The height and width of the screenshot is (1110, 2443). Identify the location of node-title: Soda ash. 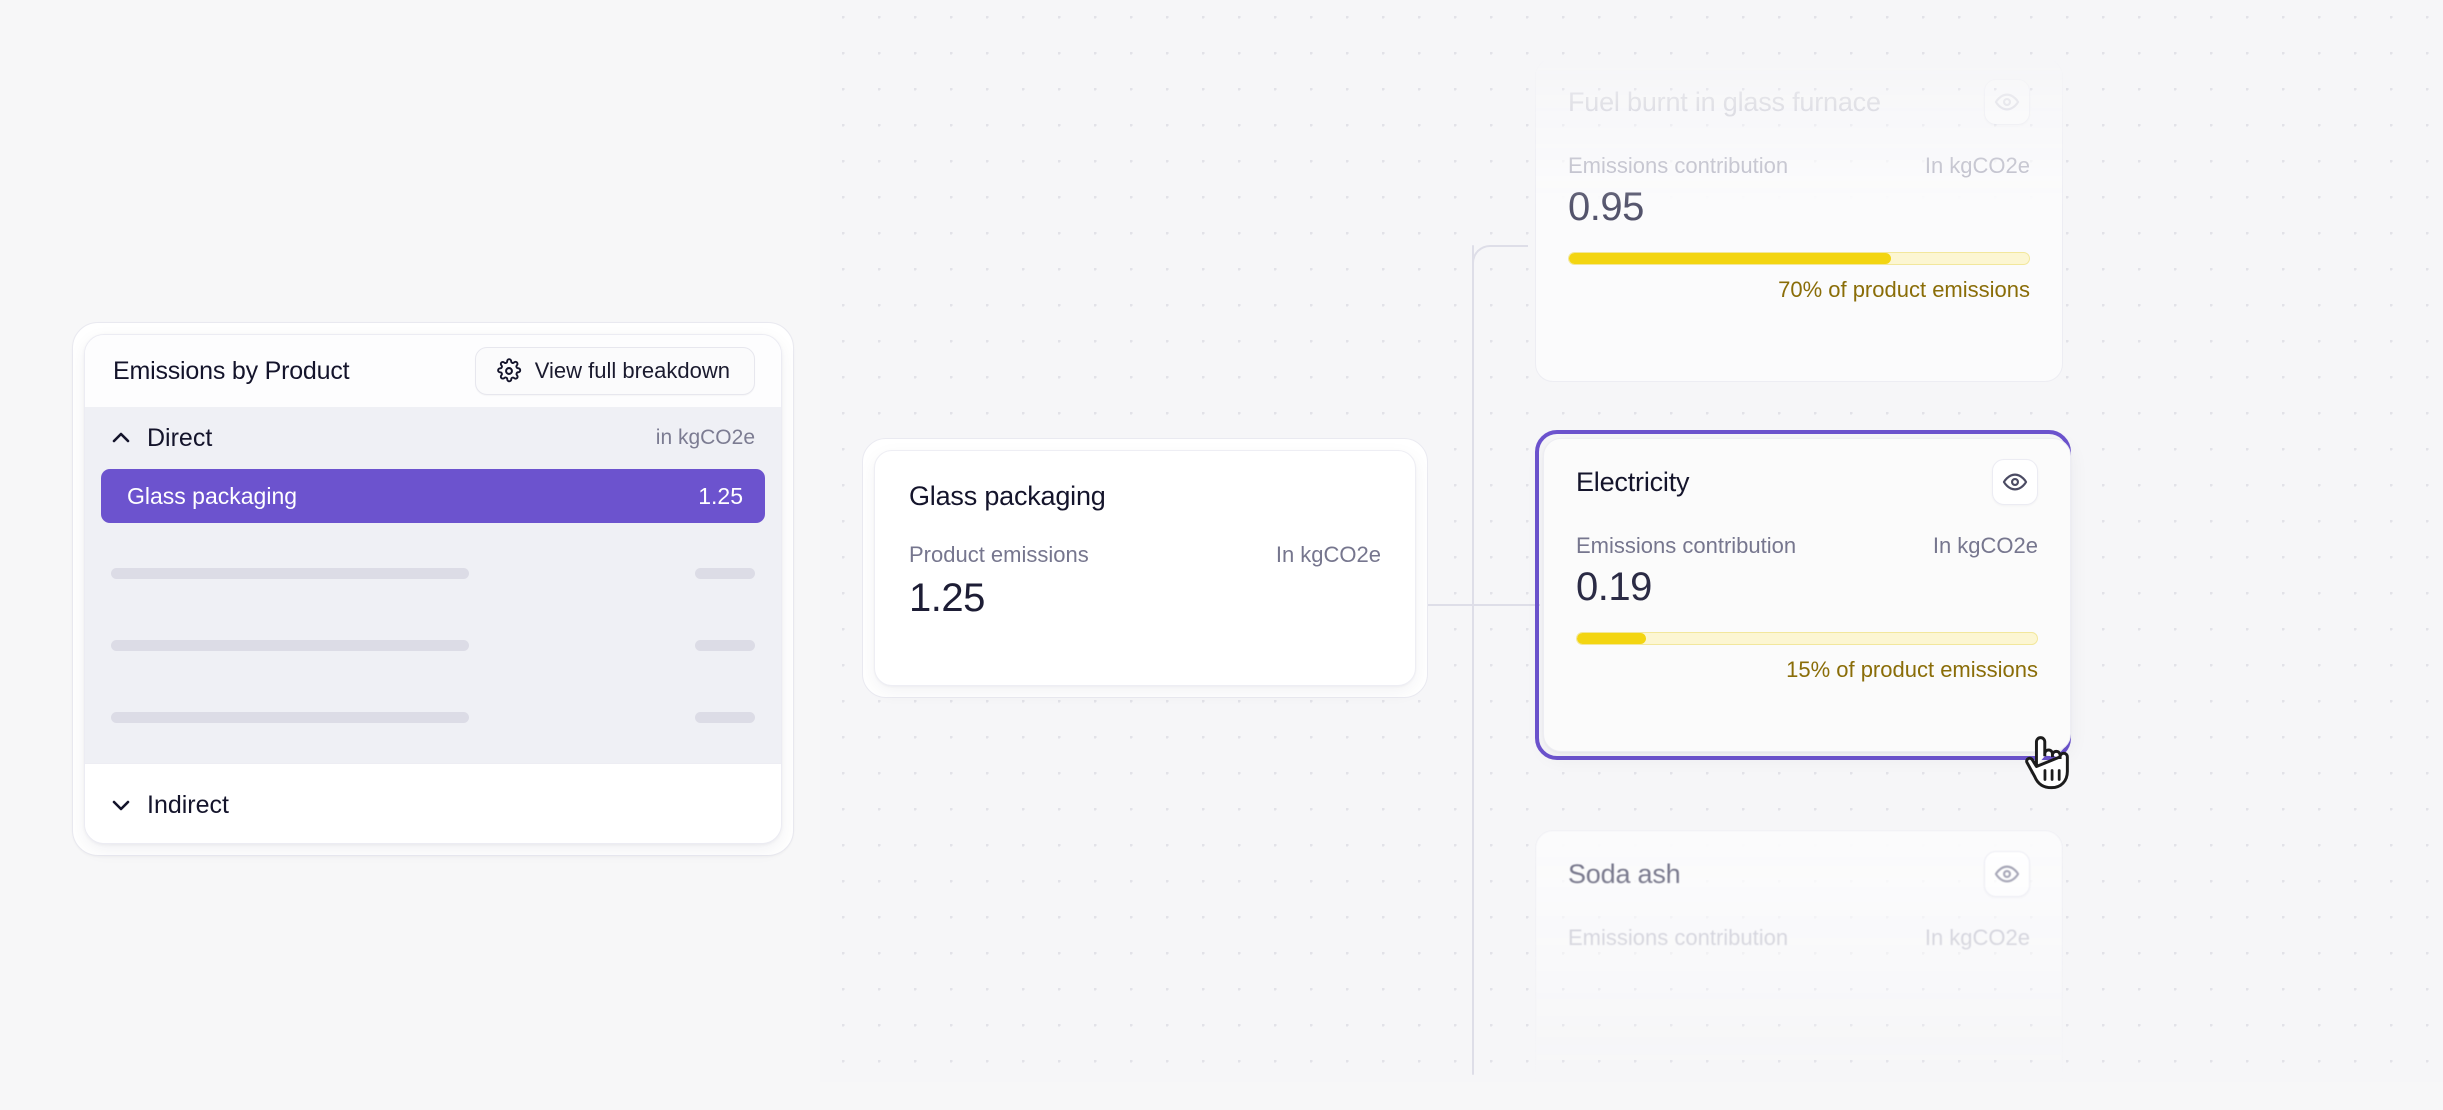
(1624, 874).